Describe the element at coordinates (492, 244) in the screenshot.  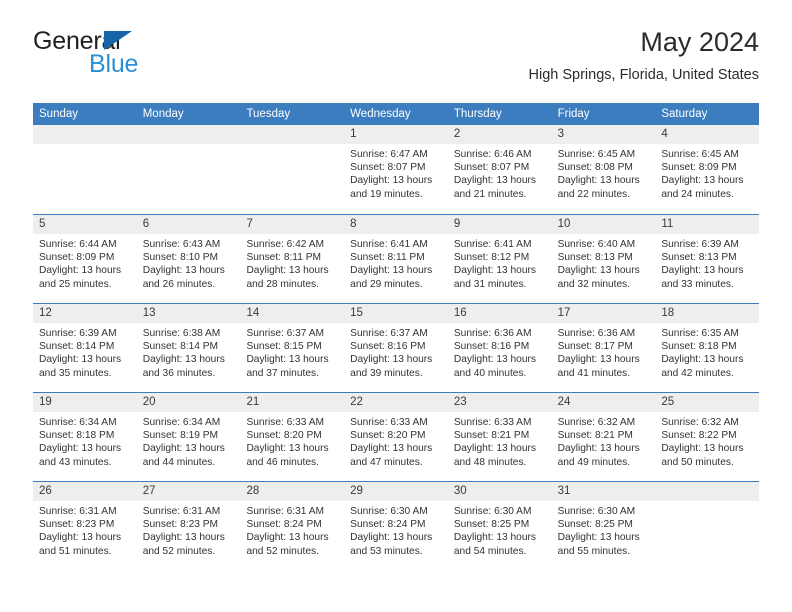
I see `sunrise-time: Sunrise: 6:41 AM` at that location.